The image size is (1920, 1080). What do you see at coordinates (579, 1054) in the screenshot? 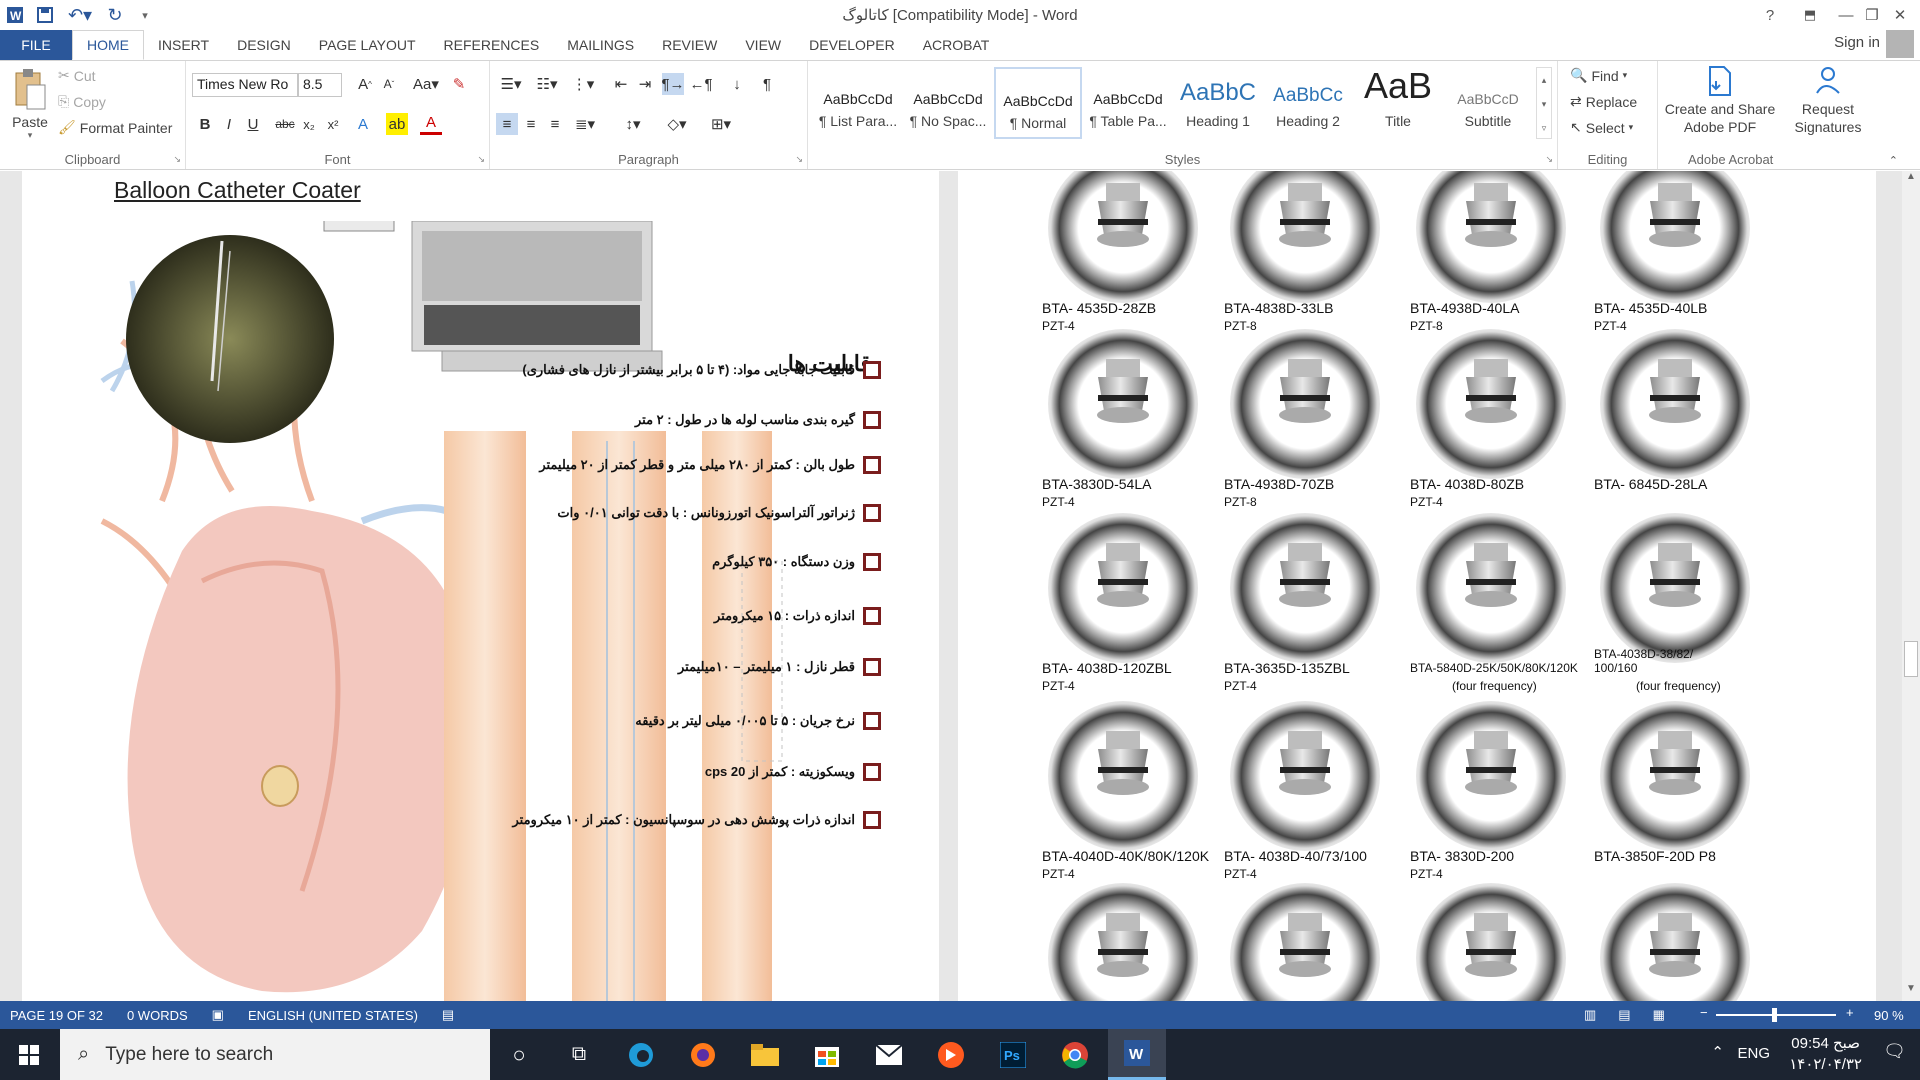
I see `task-view-icon: ⧉` at bounding box center [579, 1054].